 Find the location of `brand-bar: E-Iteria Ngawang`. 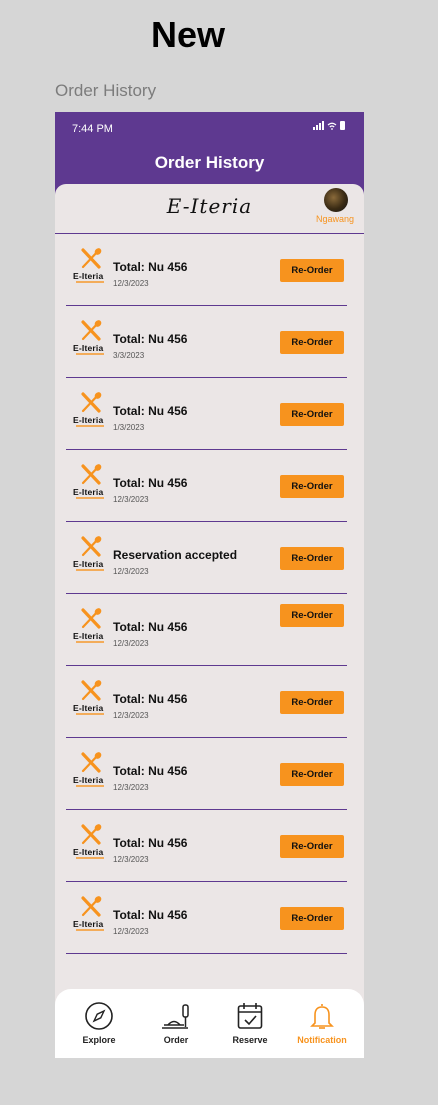

brand-bar: E-Iteria Ngawang is located at coordinates (209, 209).